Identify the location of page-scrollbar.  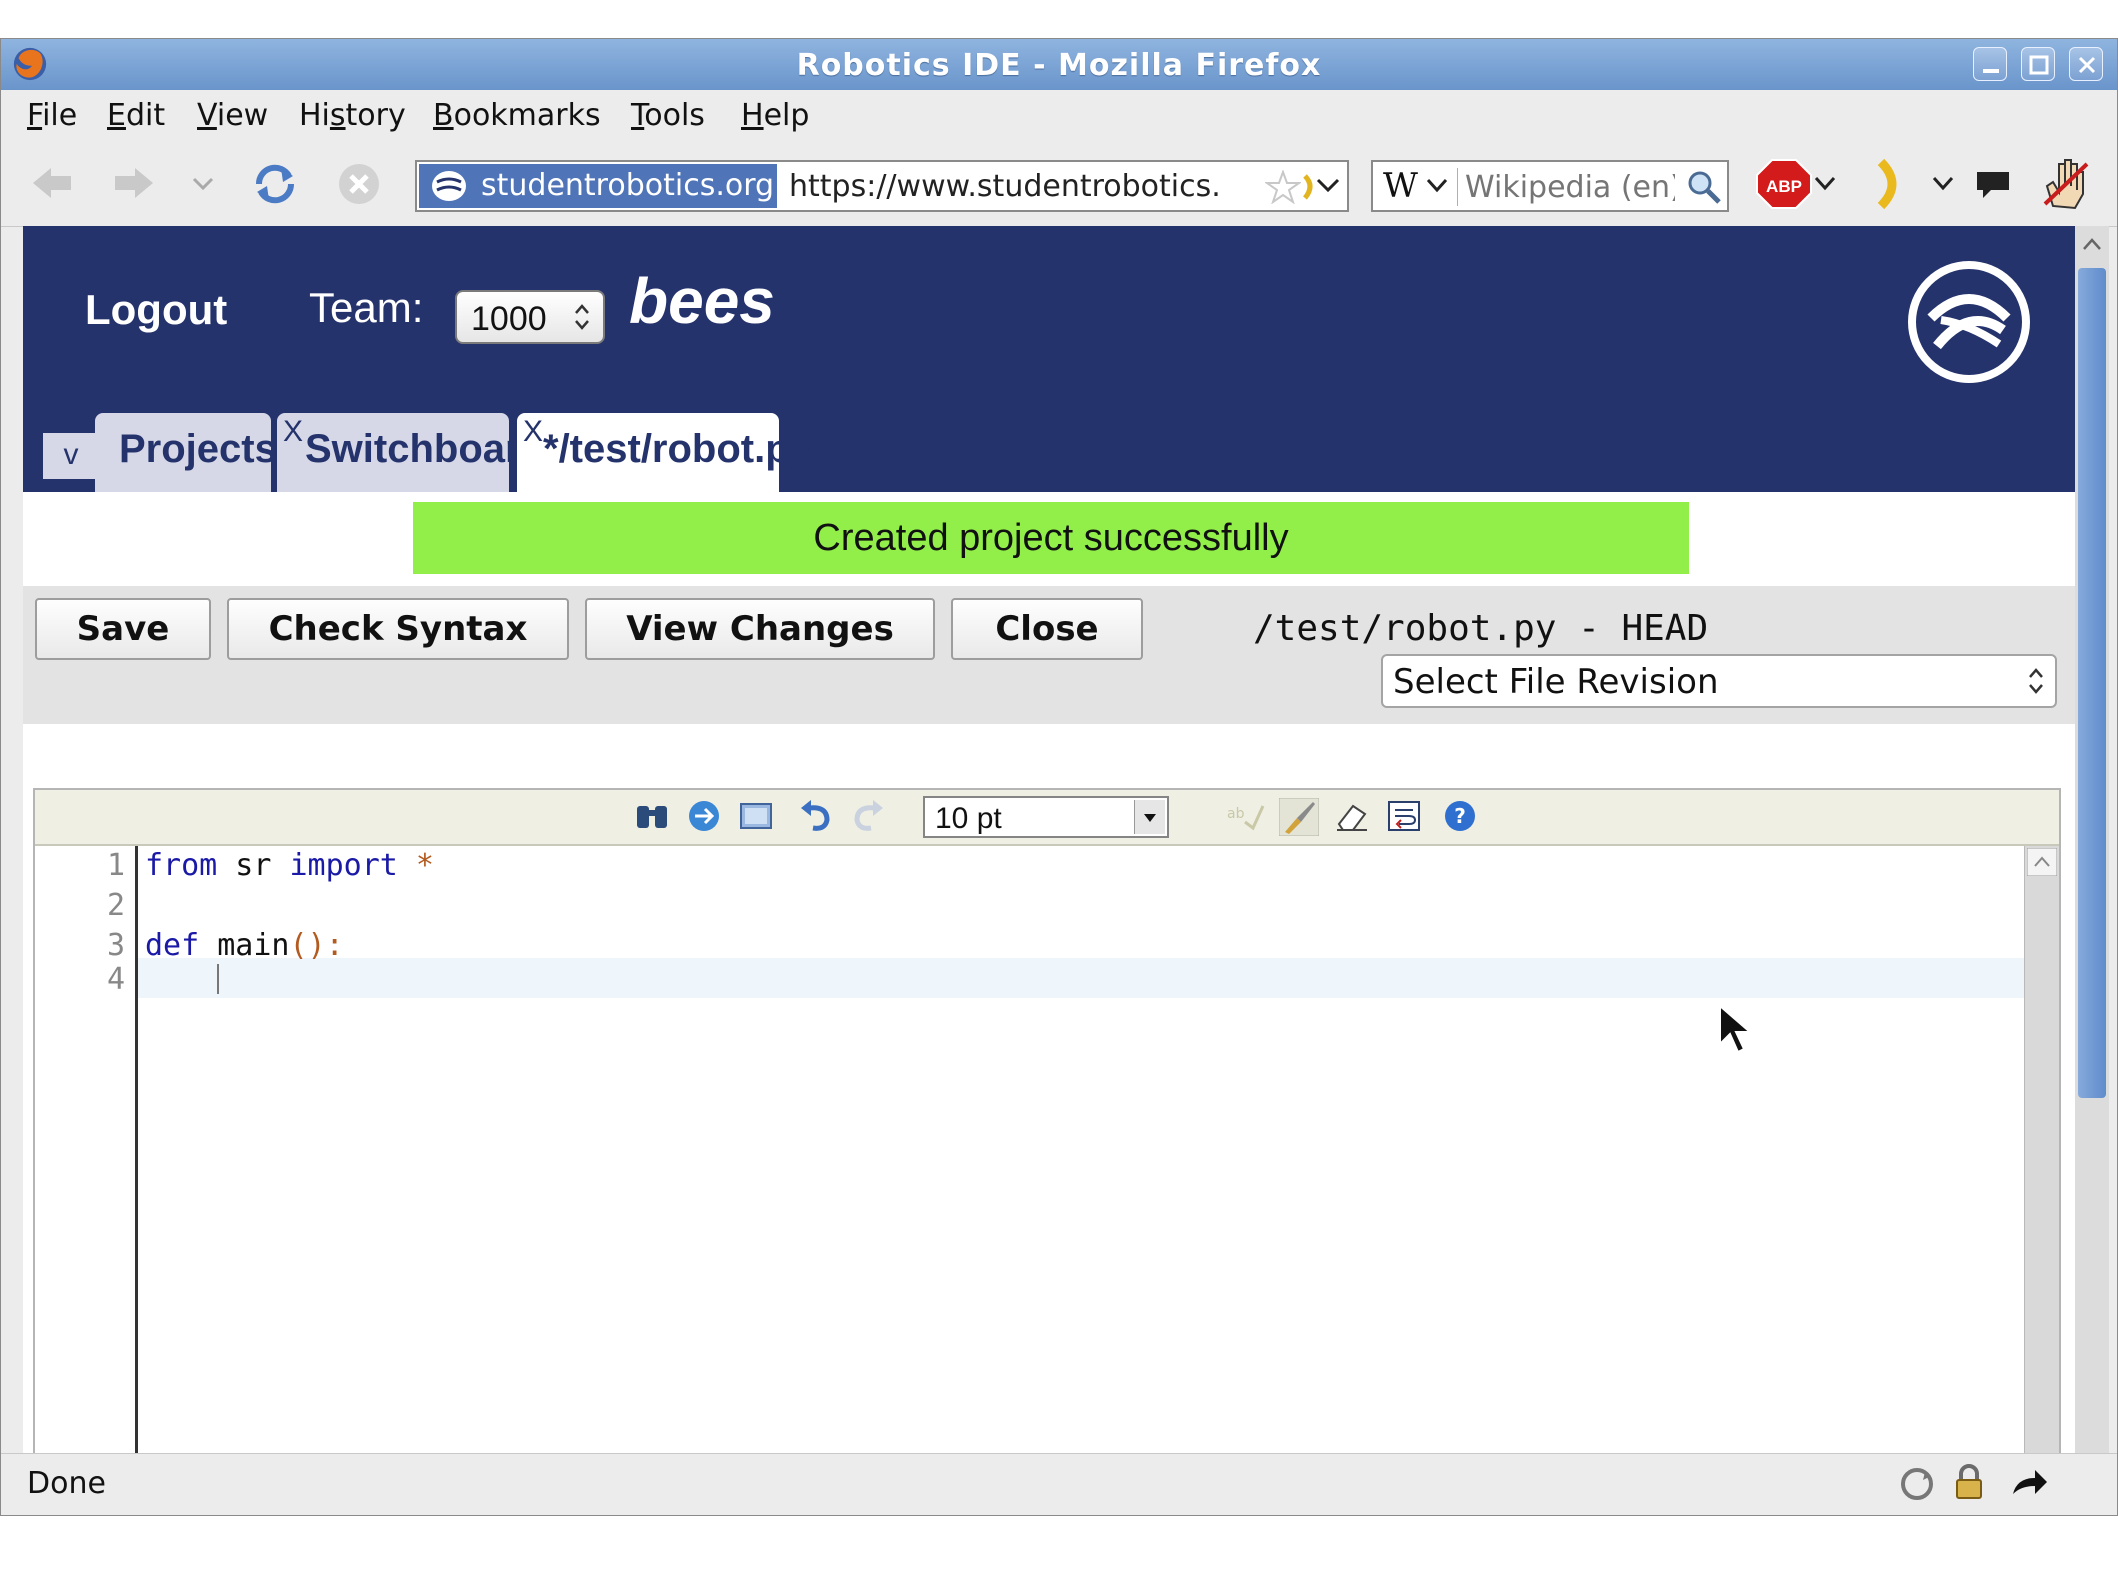
(2092, 859).